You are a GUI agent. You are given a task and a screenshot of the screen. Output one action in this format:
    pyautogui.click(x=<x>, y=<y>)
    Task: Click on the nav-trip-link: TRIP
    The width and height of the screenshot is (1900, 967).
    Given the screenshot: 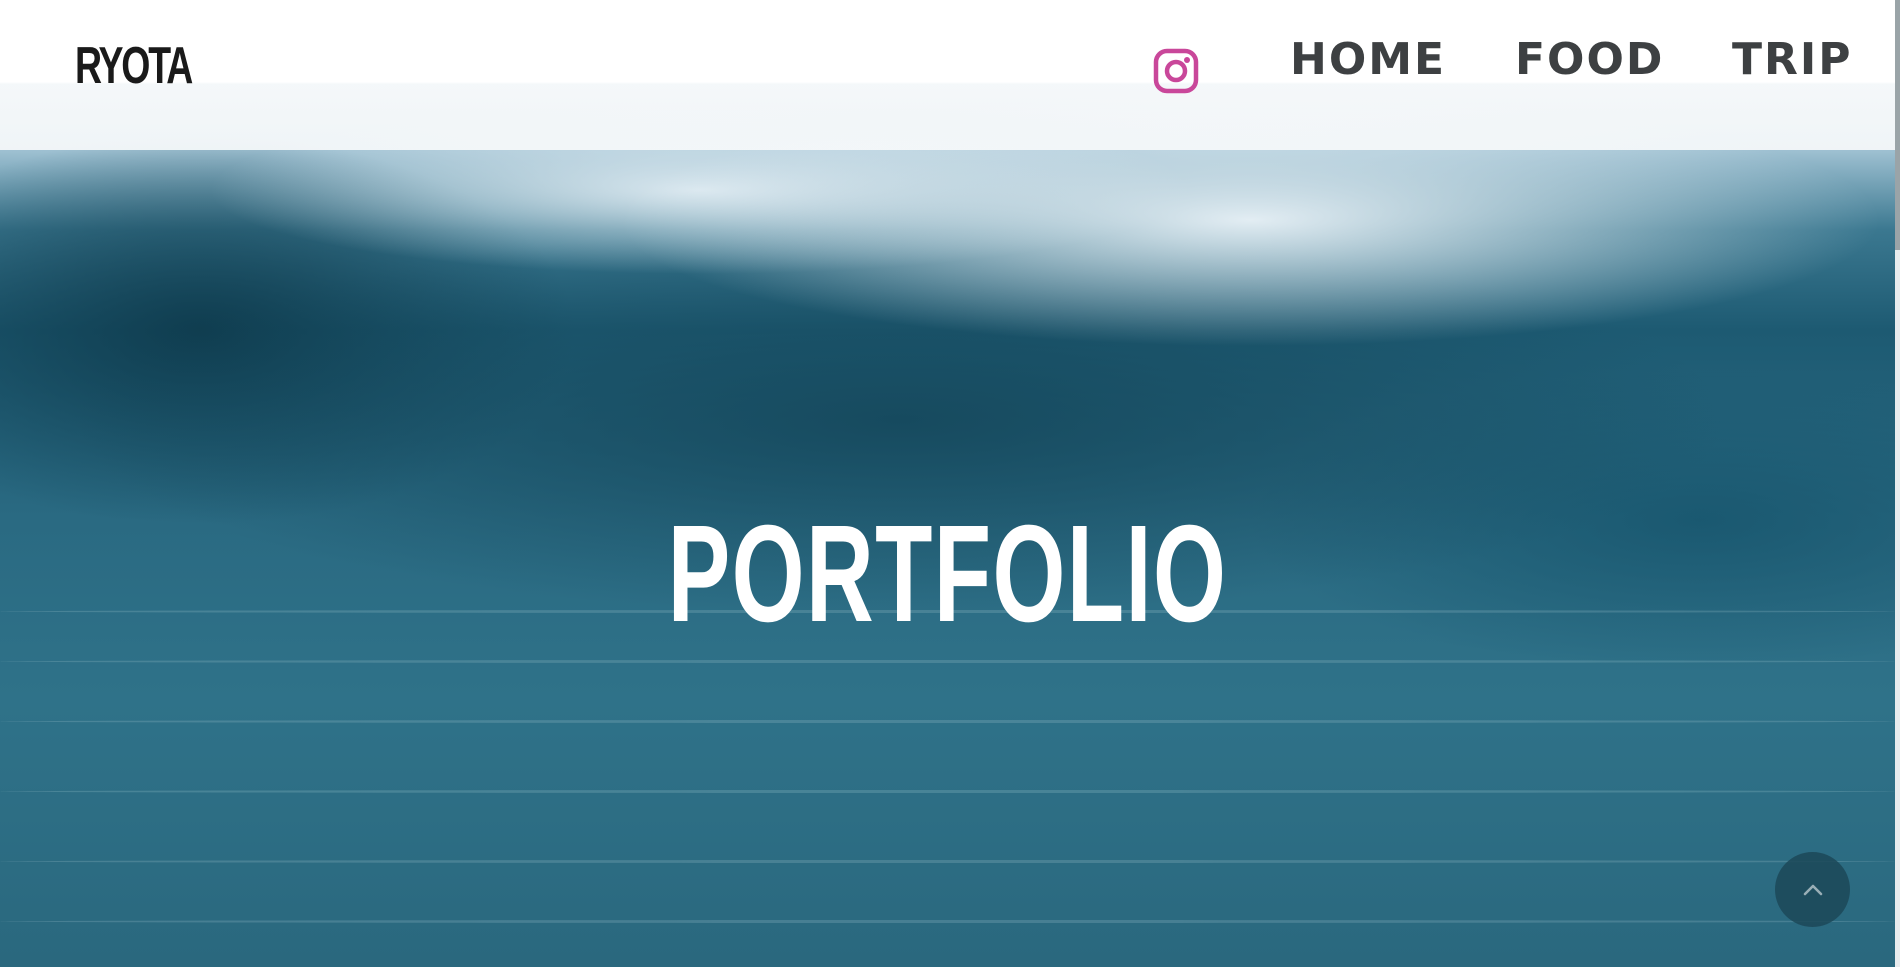 What is the action you would take?
    pyautogui.click(x=1792, y=60)
    